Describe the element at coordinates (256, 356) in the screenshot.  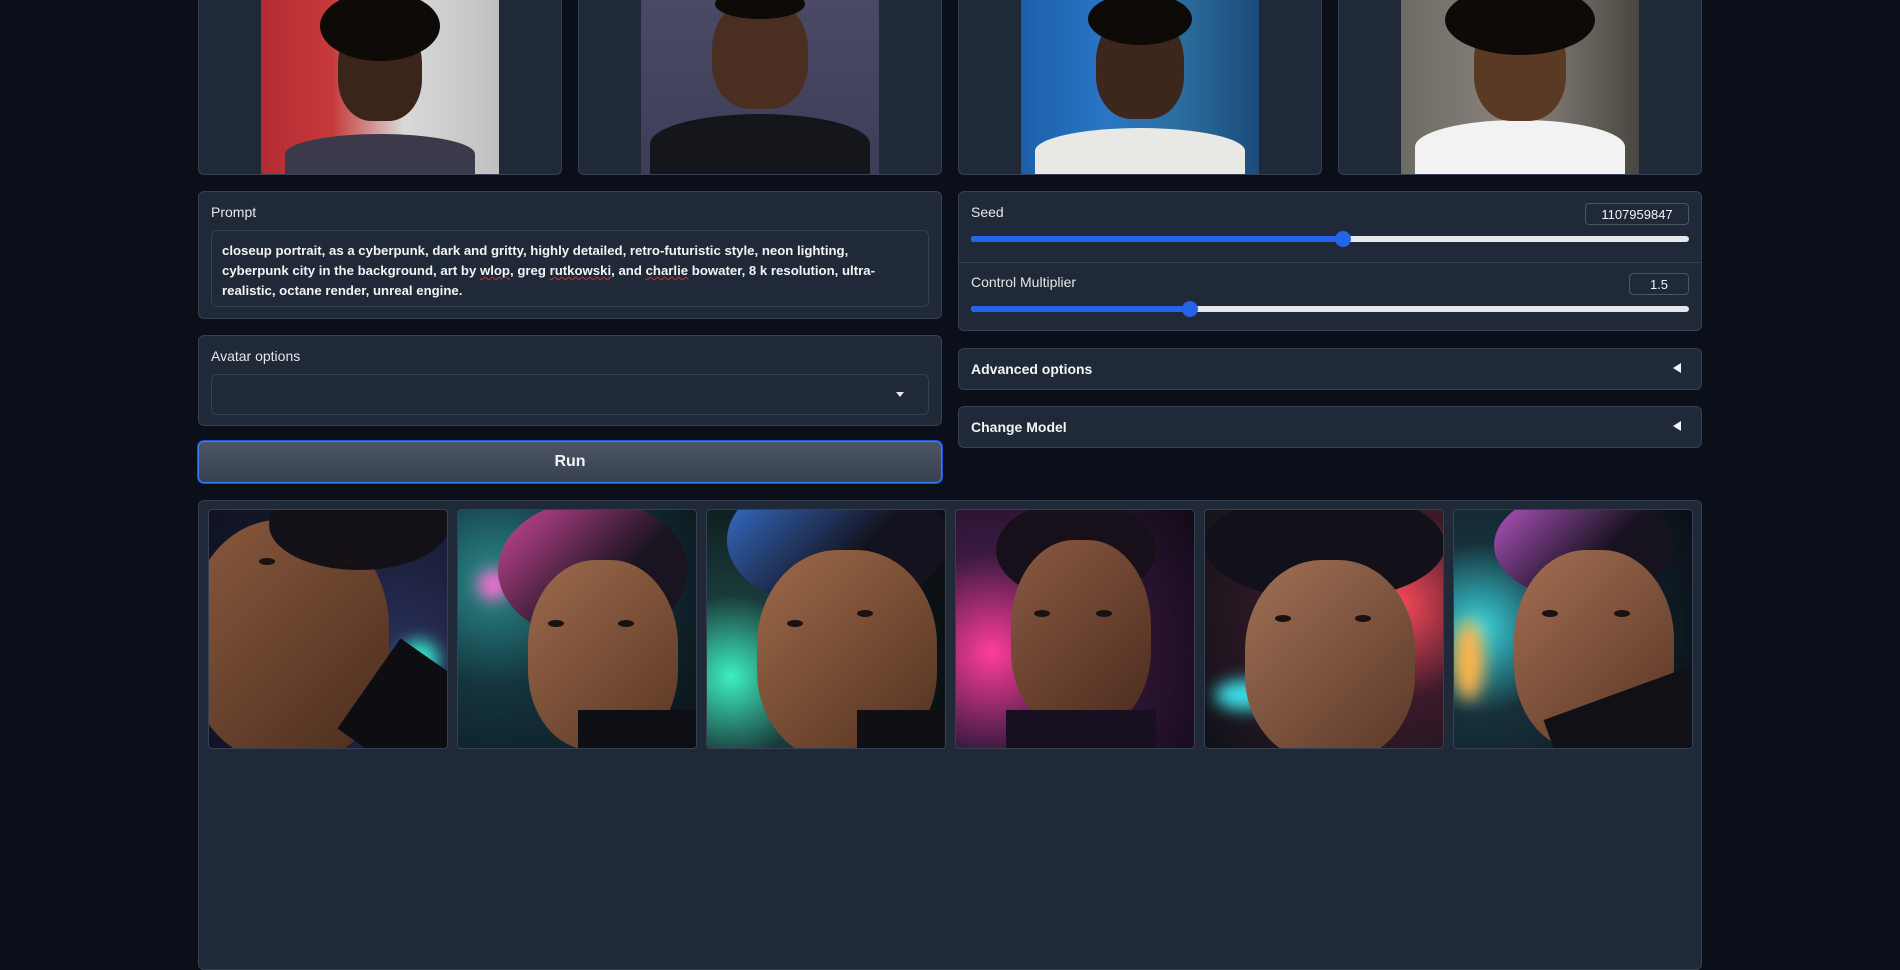
I see `avatar-options-label: Avatar options` at that location.